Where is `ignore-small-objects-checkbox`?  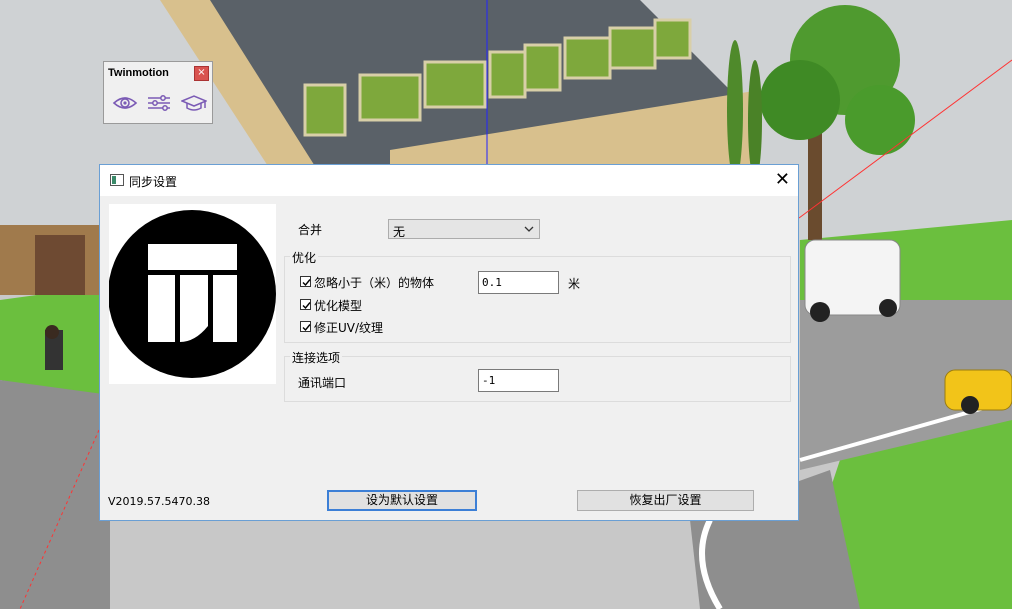
ignore-small-objects-checkbox is located at coordinates (305, 281).